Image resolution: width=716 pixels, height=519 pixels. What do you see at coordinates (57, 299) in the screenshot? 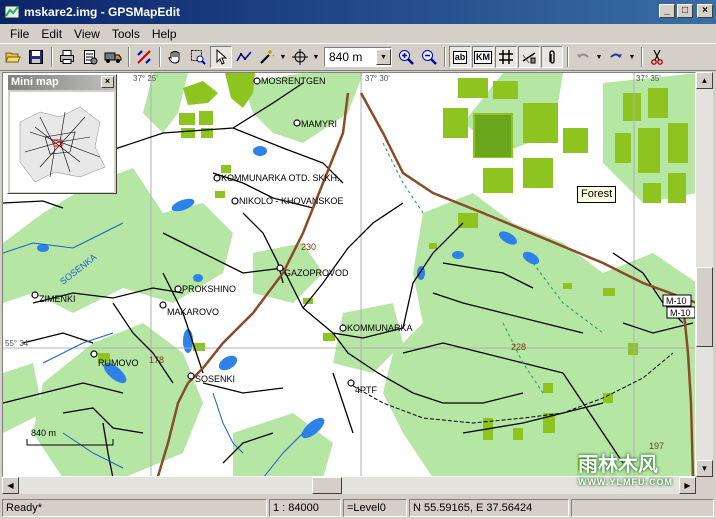
I see `place-label: ZIMENKI` at bounding box center [57, 299].